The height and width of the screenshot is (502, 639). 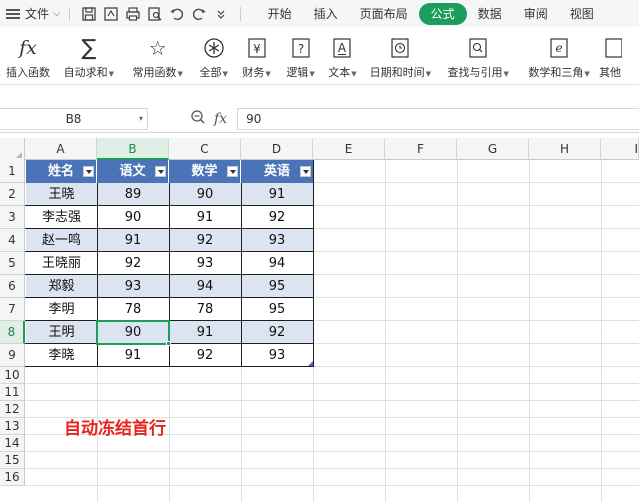 I want to click on table-header-name: 姓名, so click(x=61, y=171).